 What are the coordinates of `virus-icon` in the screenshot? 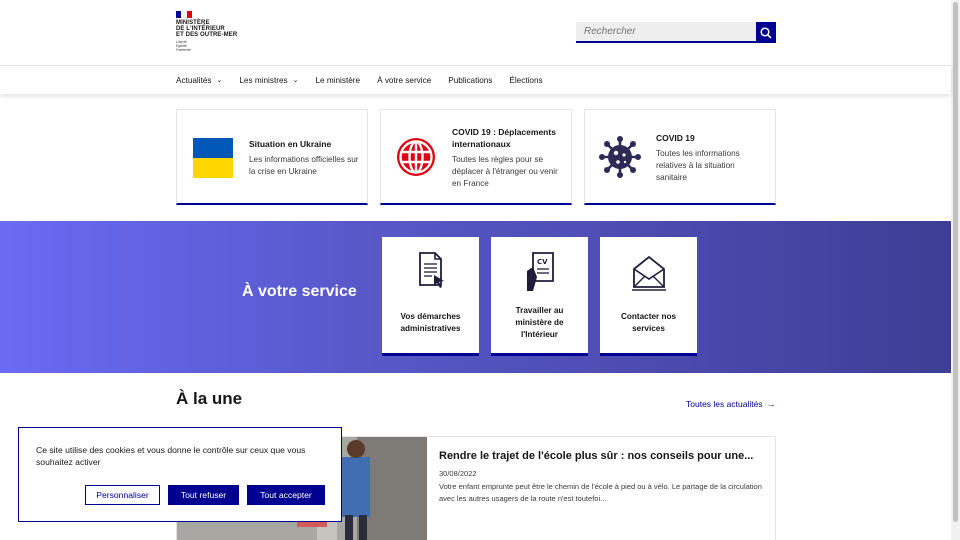 It's located at (620, 157).